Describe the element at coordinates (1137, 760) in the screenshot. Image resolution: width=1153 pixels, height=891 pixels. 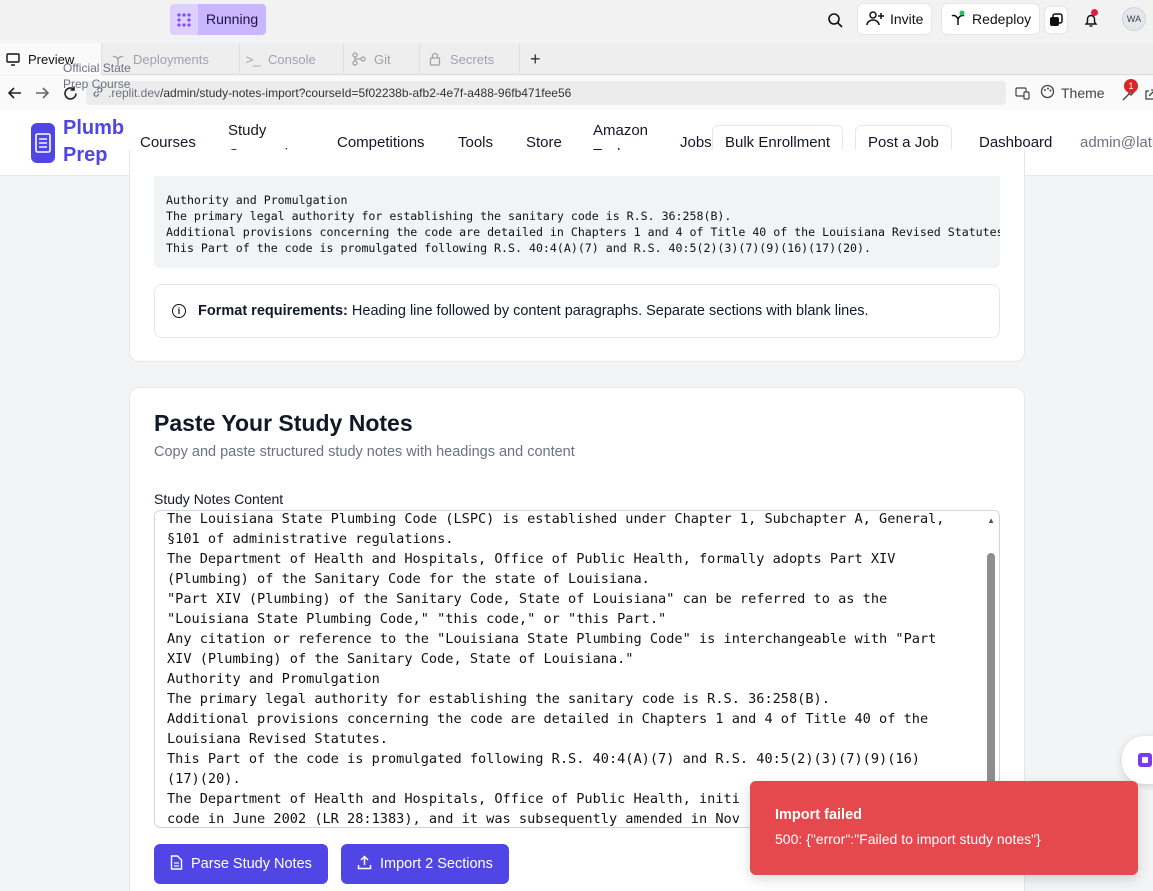
I see `floating-helper-icon` at that location.